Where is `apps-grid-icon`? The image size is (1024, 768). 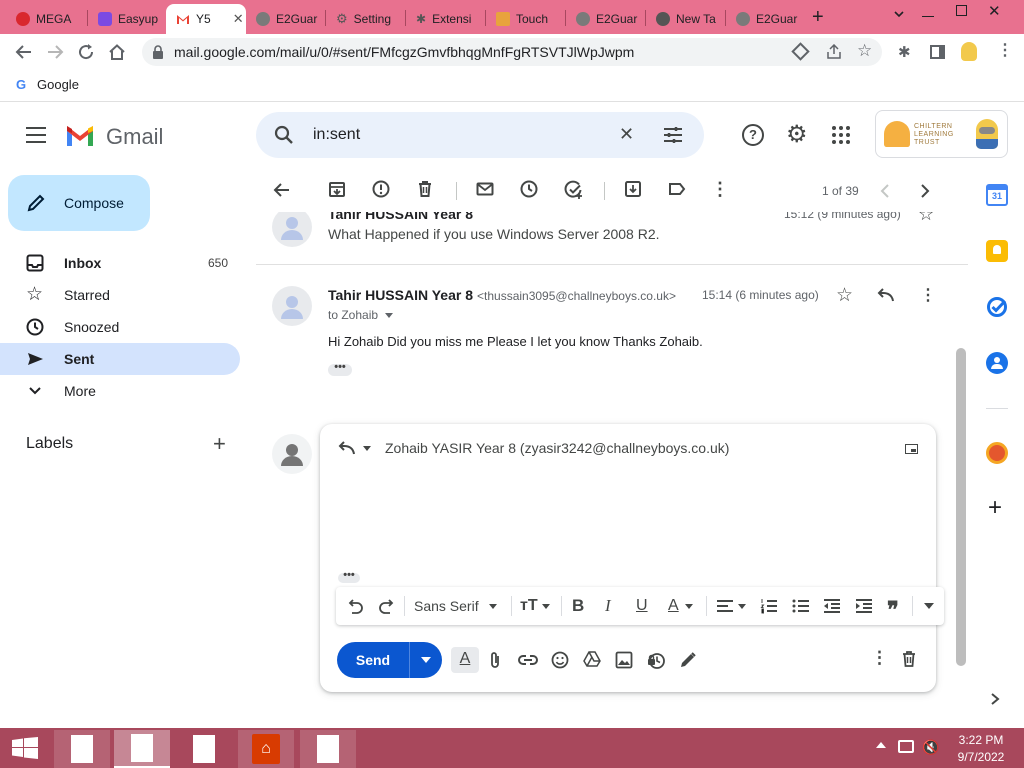
apps-grid-icon is located at coordinates (841, 135).